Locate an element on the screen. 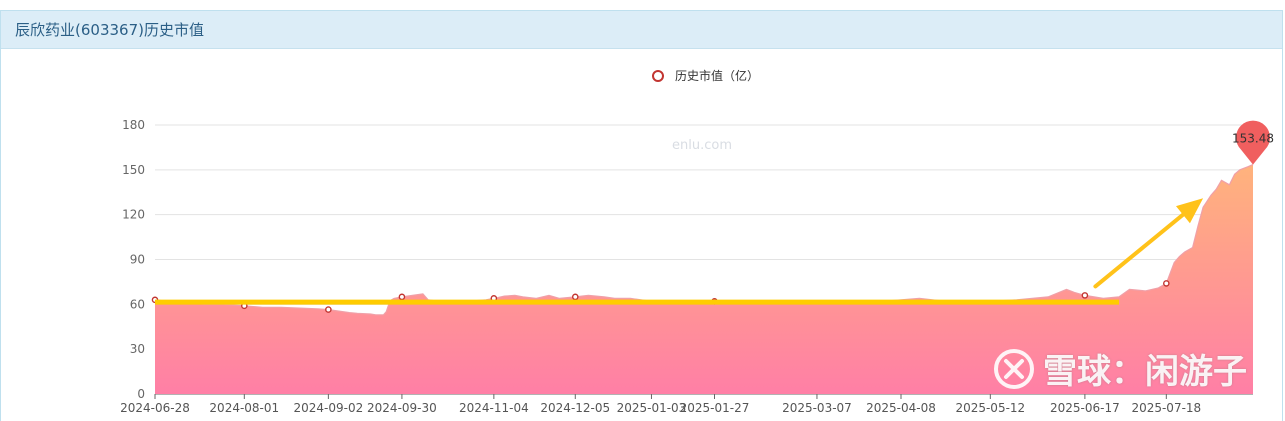 Image resolution: width=1285 pixels, height=421 pixels. y-tick-label: 0 is located at coordinates (141, 394).